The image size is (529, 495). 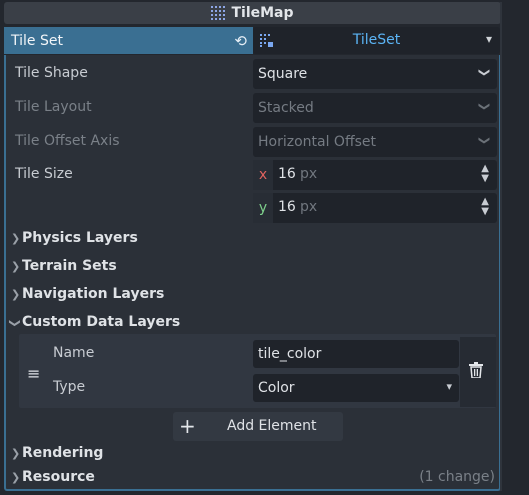 I want to click on inspector-header: TileMap, so click(x=252, y=13).